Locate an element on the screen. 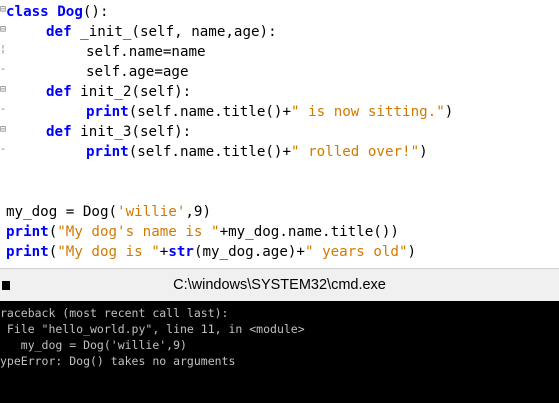  code-token: init_3(self): is located at coordinates (131, 132).